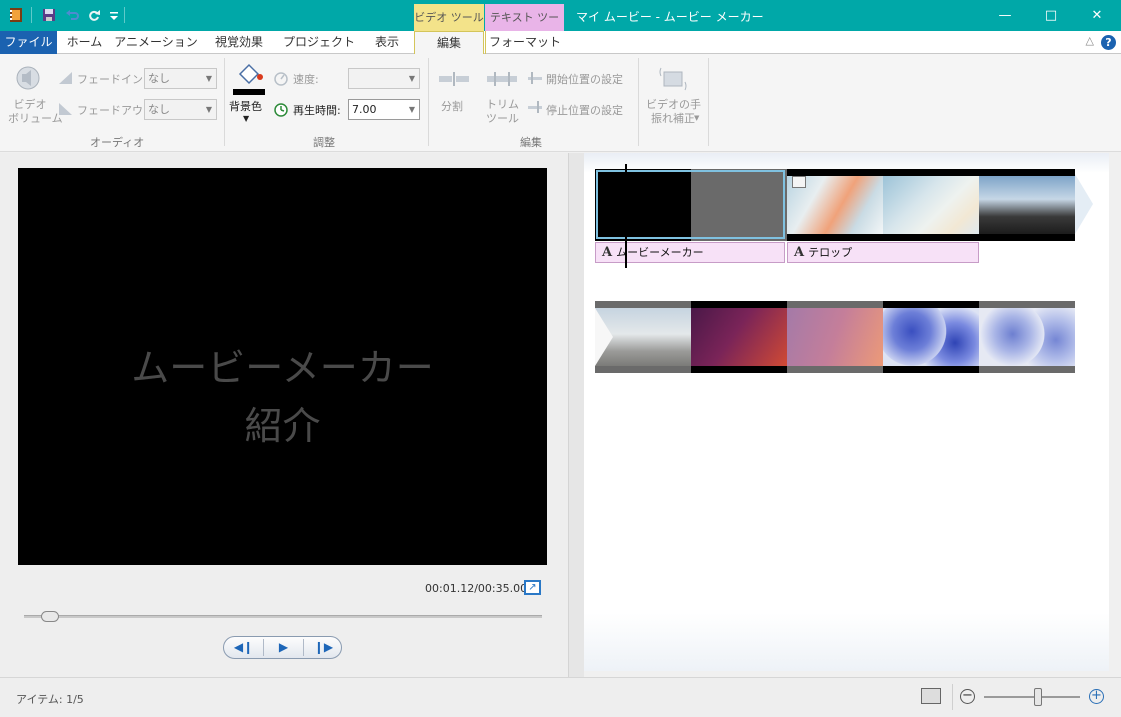 This screenshot has width=1121, height=717. I want to click on close-button: ✕, so click(1097, 15).